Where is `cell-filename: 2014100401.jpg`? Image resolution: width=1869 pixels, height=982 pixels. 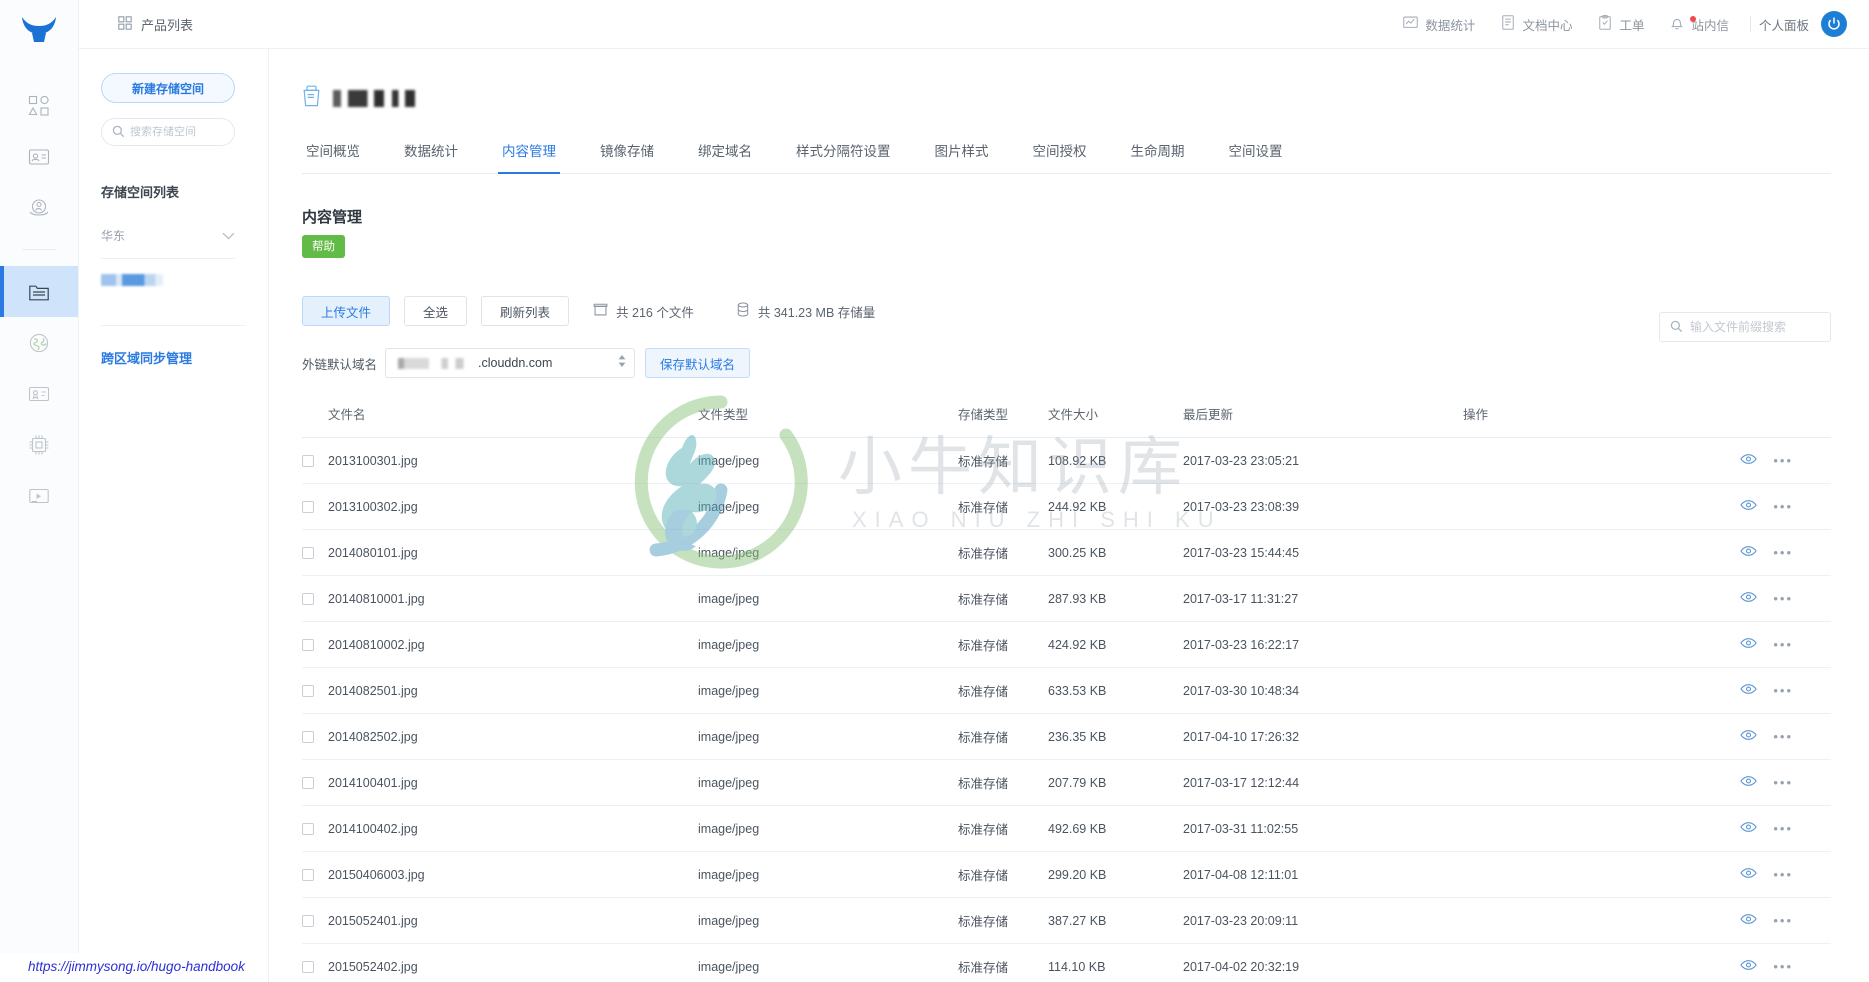
cell-filename: 2014100401.jpg is located at coordinates (513, 782).